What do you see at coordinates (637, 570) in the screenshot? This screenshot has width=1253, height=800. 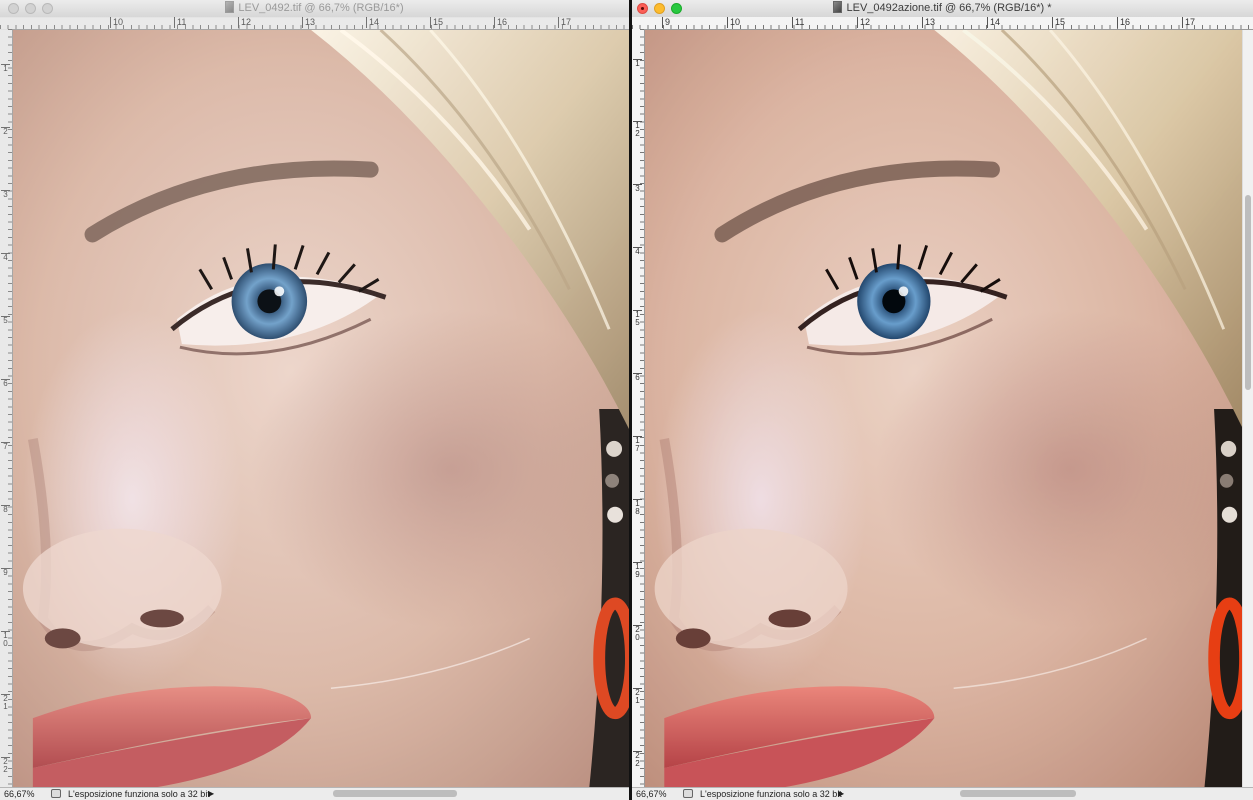 I see `ruler-label: 1 9` at bounding box center [637, 570].